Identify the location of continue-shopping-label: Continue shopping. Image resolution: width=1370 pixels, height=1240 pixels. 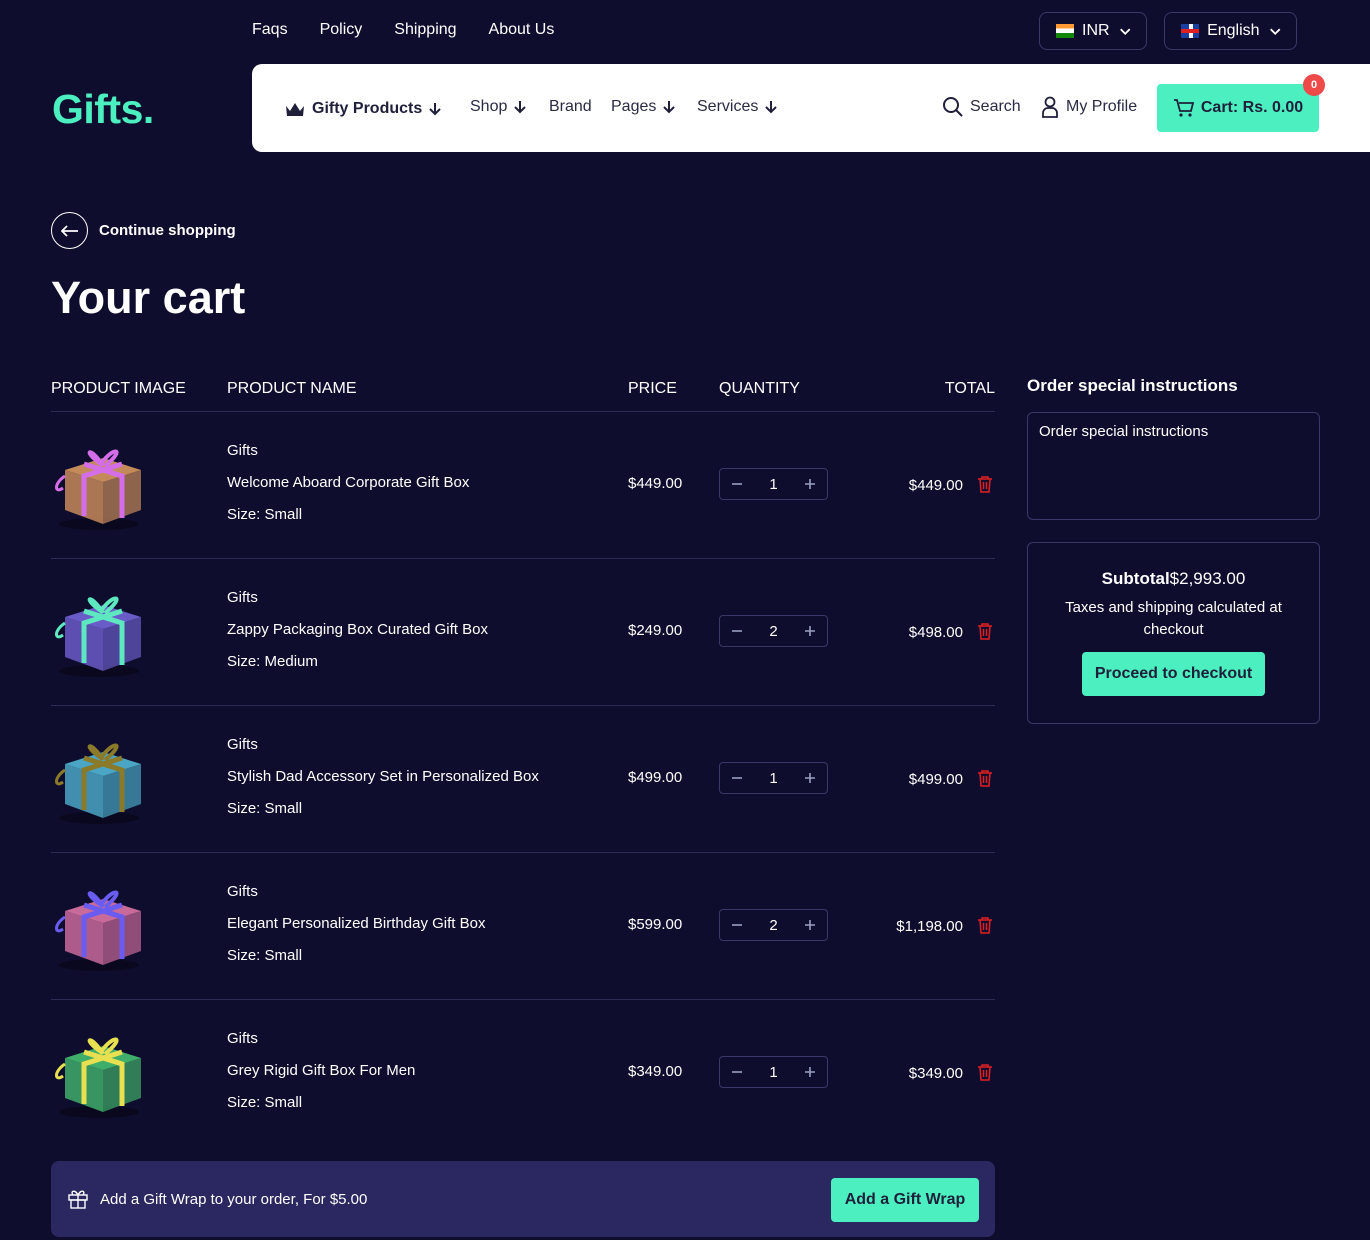
(167, 230).